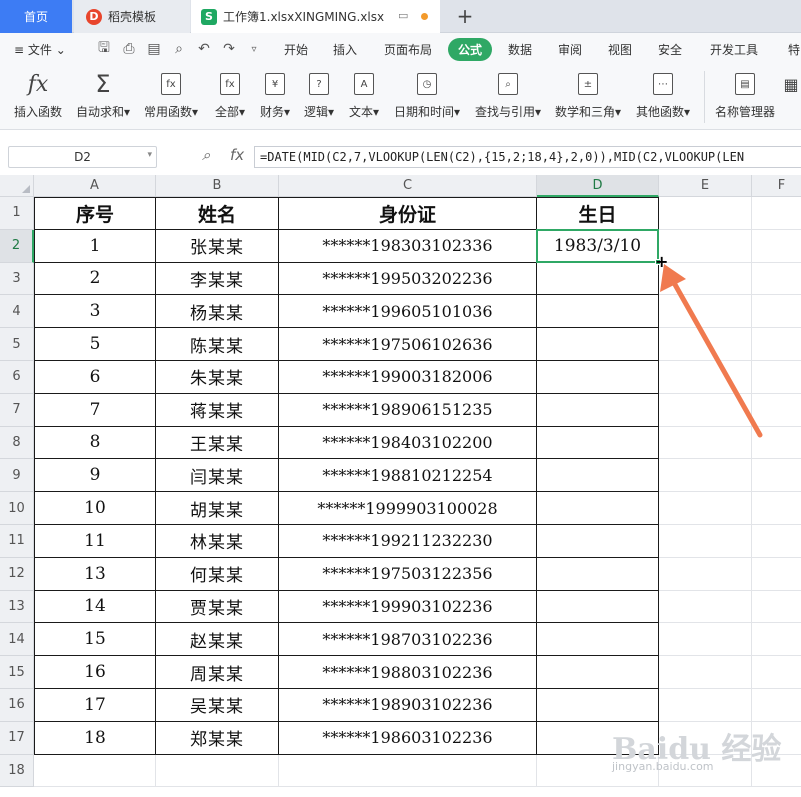 The height and width of the screenshot is (797, 801). I want to click on cell-index: 6, so click(95, 377).